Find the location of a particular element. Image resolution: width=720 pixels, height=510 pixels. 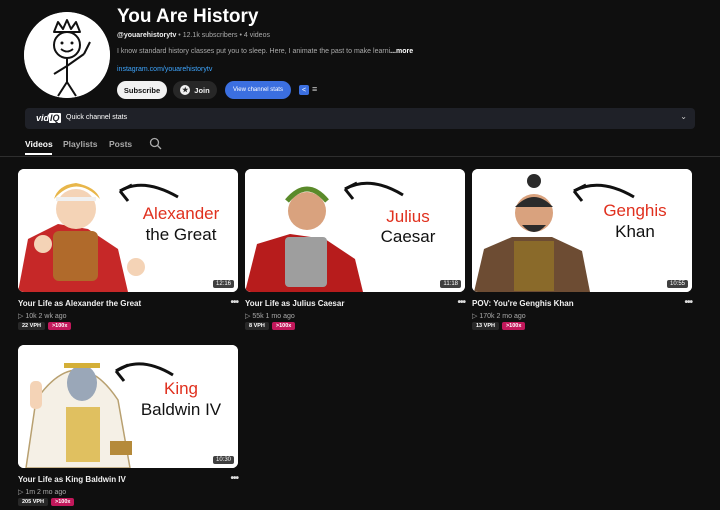

thumb-title-line1: King is located at coordinates (181, 388).